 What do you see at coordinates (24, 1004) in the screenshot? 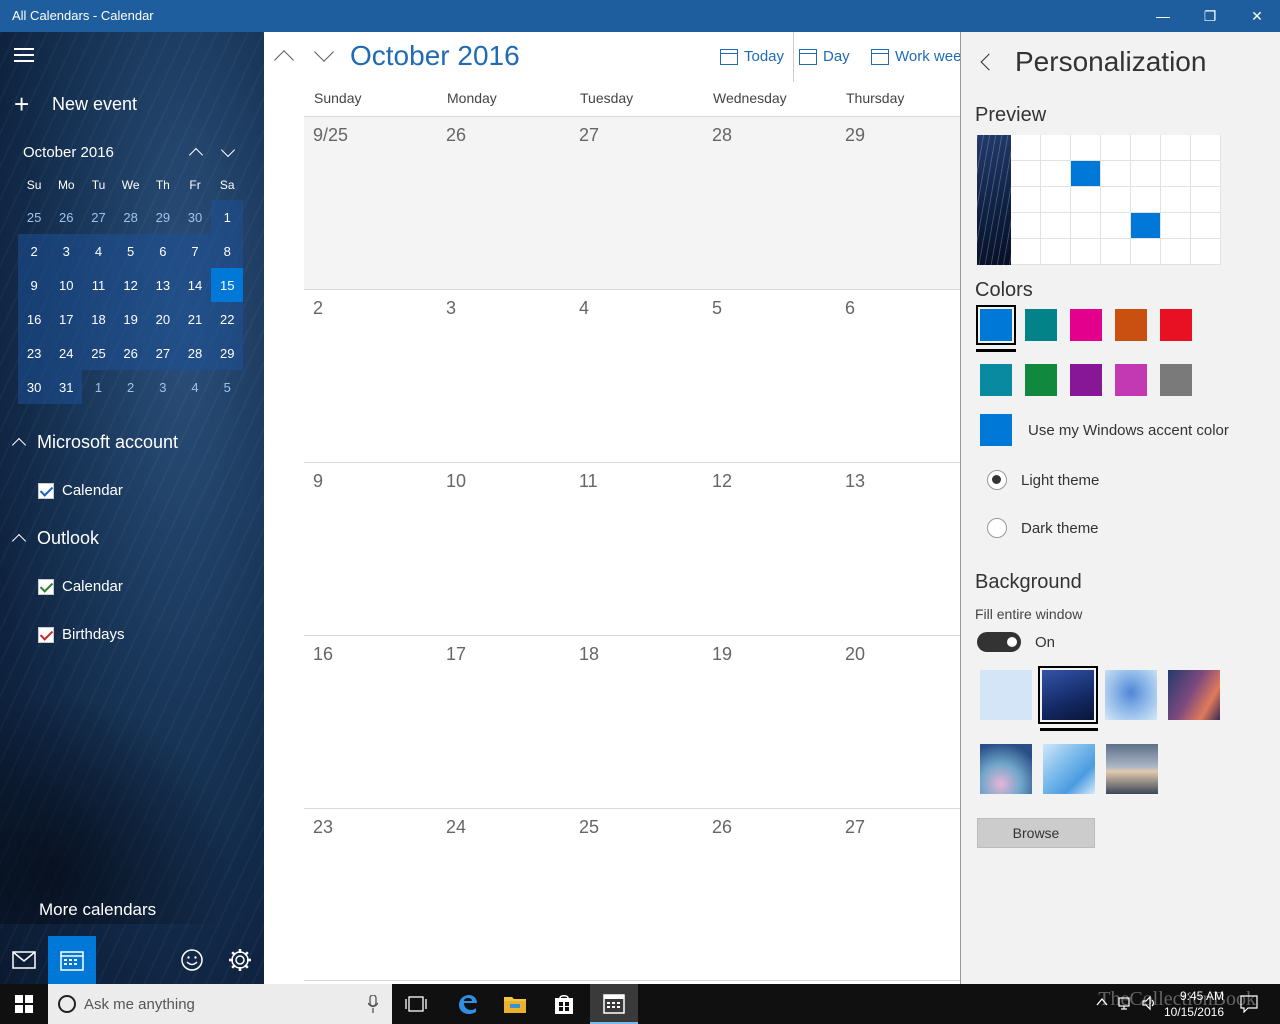
I see `start-button` at bounding box center [24, 1004].